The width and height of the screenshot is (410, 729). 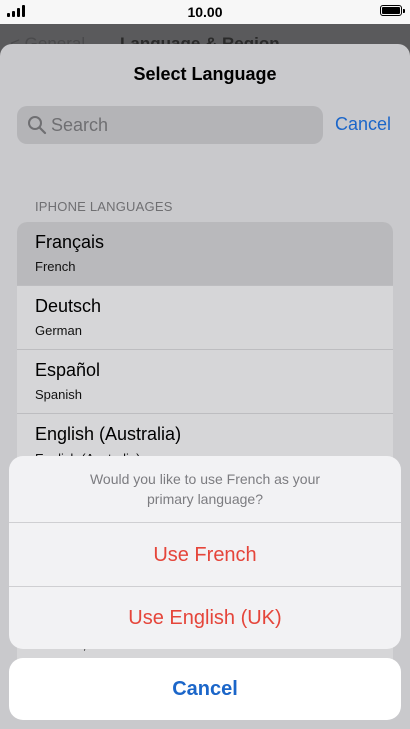 I want to click on language-row-german: Deutsch German, so click(x=205, y=318).